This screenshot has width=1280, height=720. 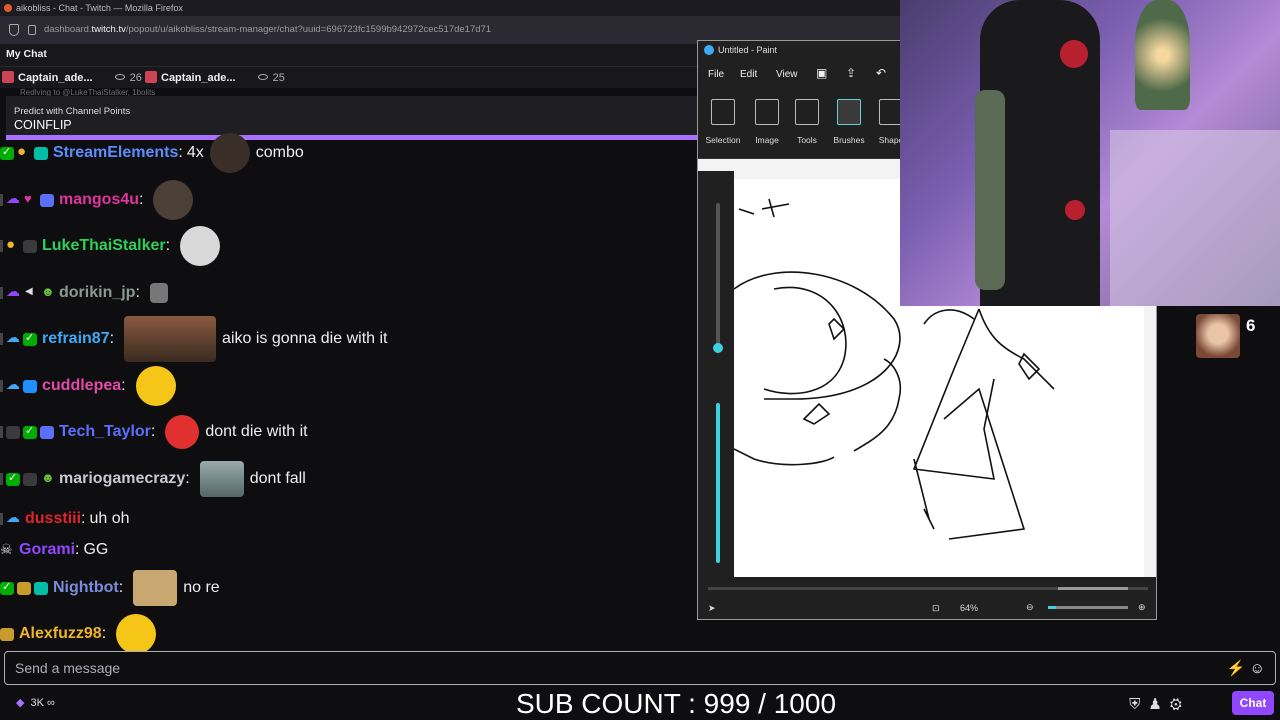 I want to click on chat-message: Gorami: GG, so click(x=350, y=550).